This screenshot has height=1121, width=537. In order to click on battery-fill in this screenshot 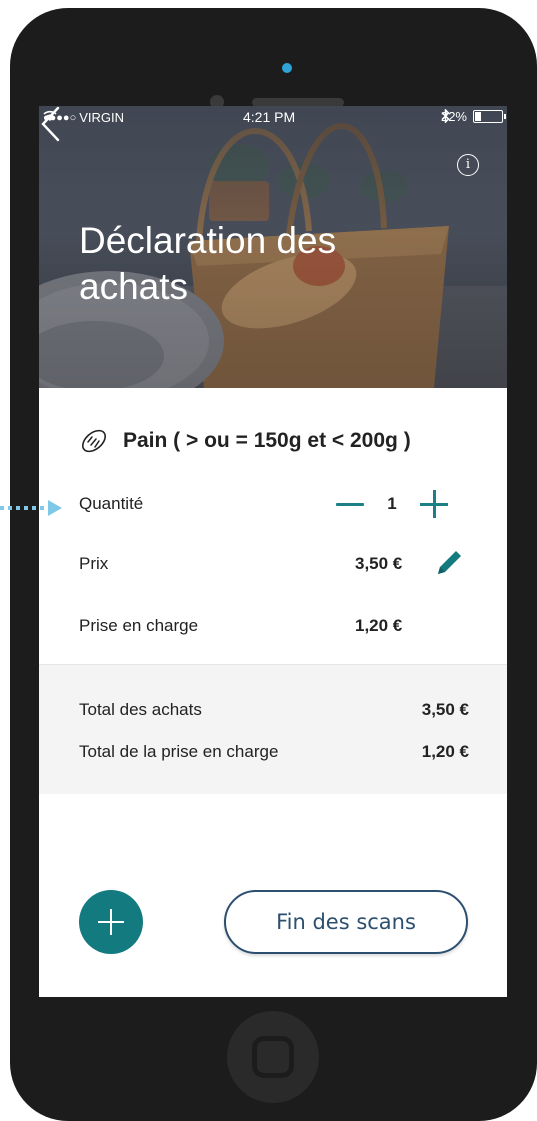, I will do `click(478, 116)`.